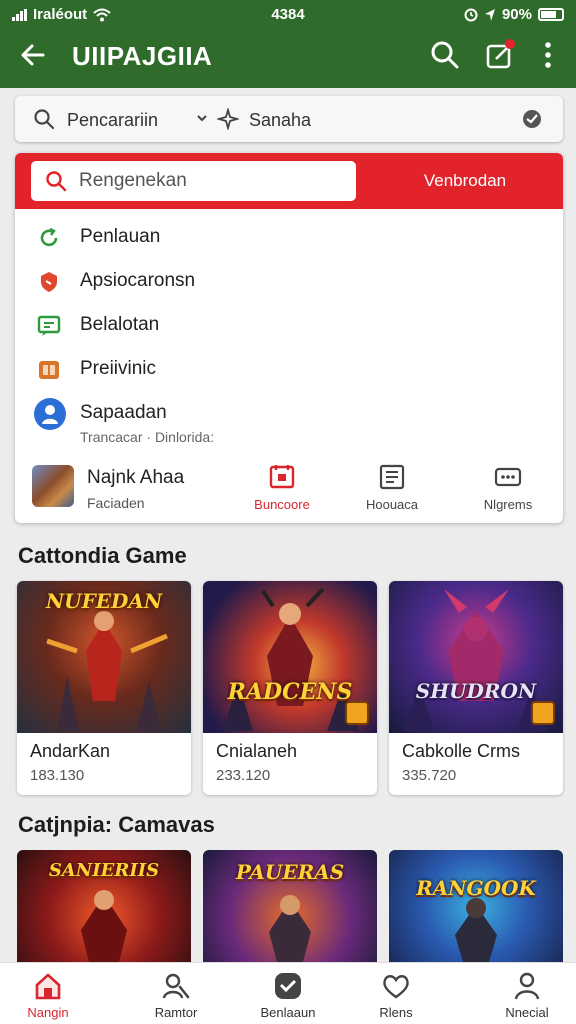 The height and width of the screenshot is (1024, 576). I want to click on home-icon, so click(48, 986).